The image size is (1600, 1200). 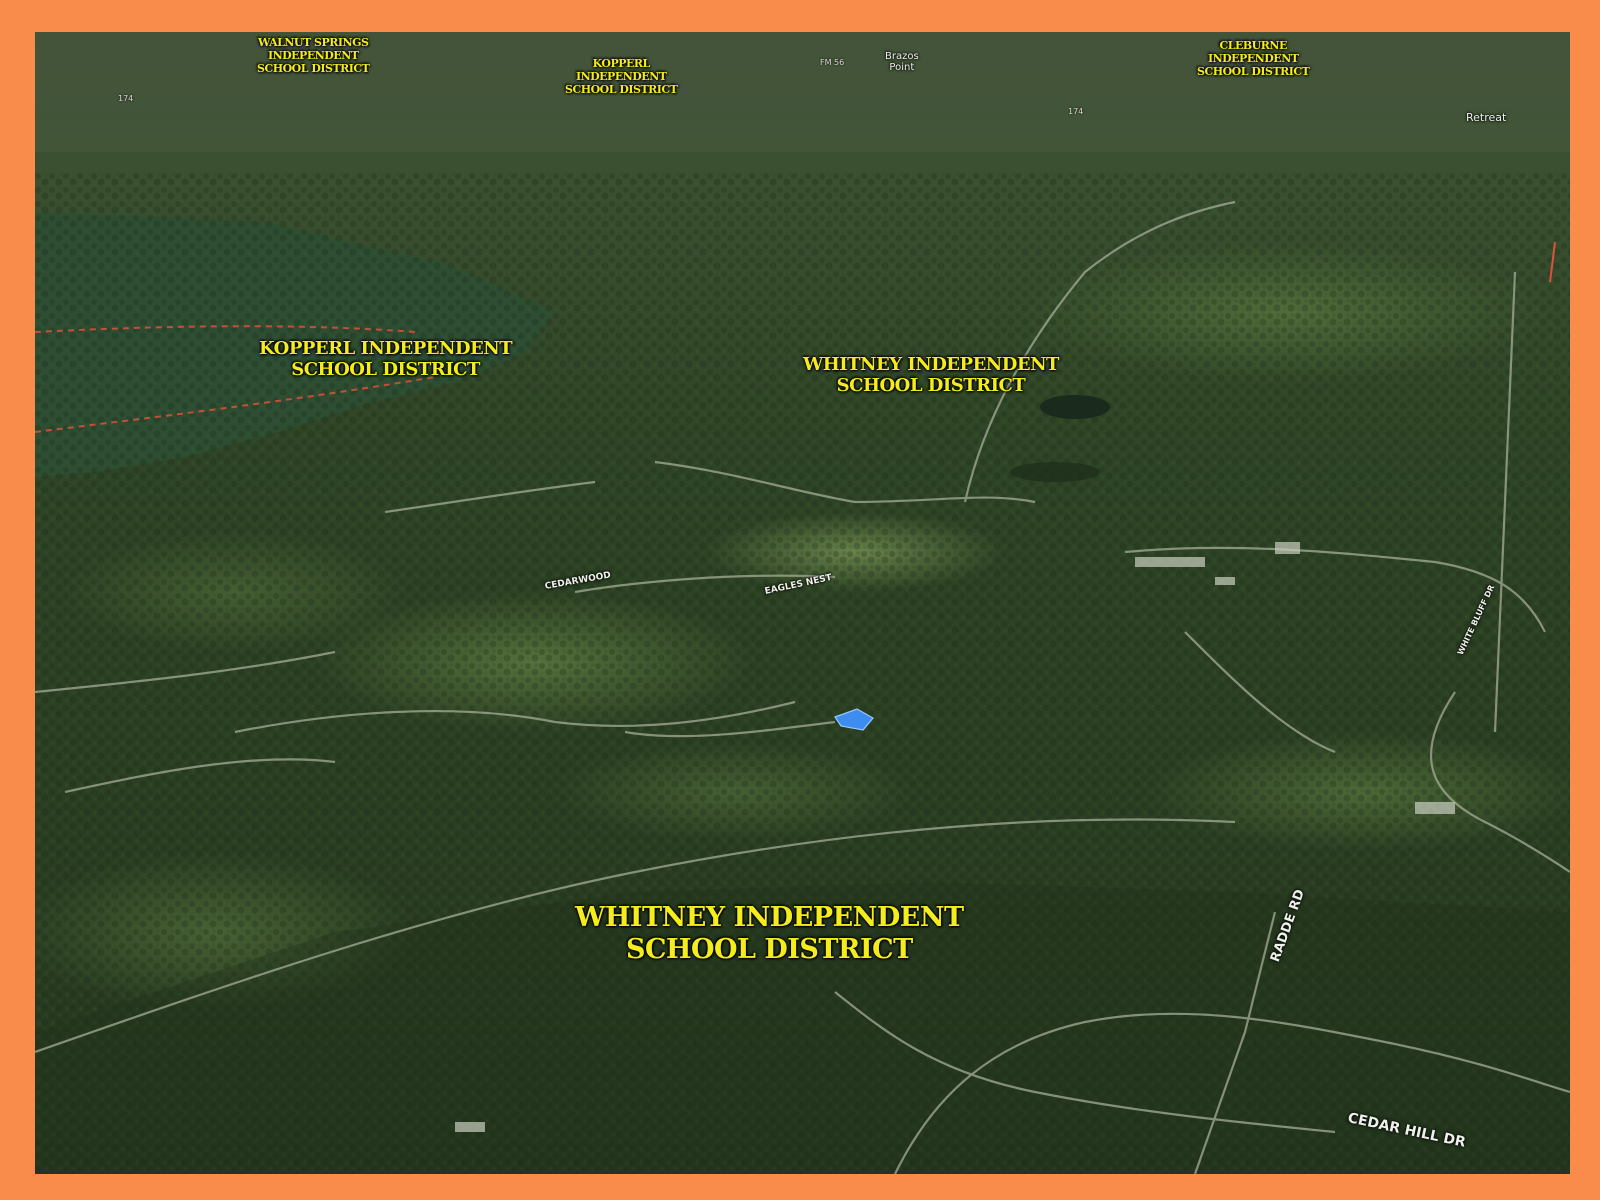 I want to click on district-line: KOPPERL INDEPENDENT, so click(x=386, y=348).